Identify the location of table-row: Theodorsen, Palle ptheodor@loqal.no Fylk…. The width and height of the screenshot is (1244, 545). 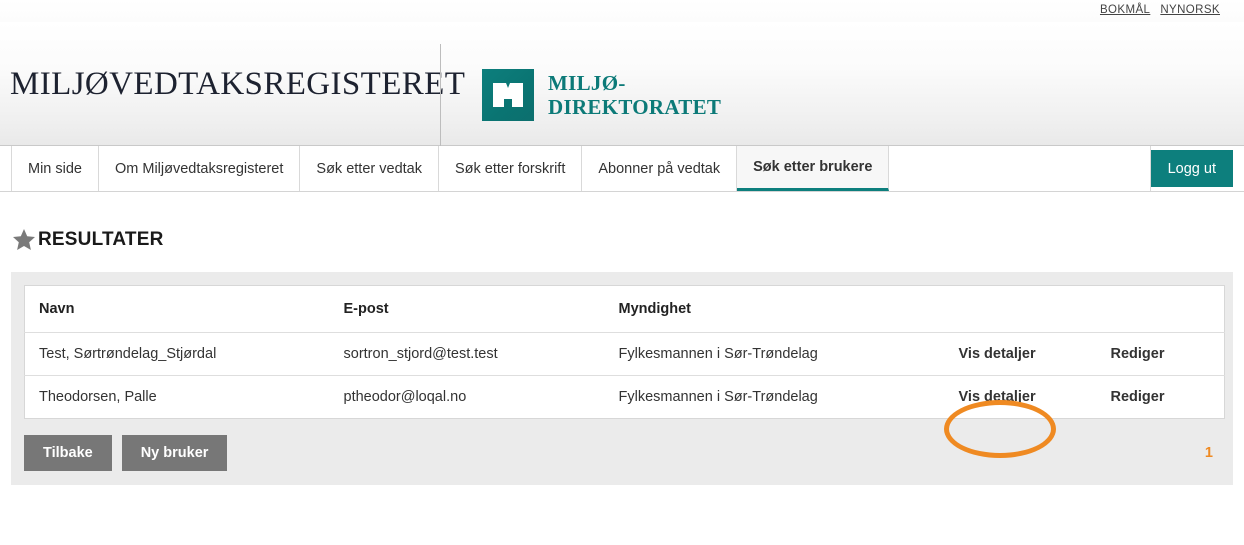
(625, 397).